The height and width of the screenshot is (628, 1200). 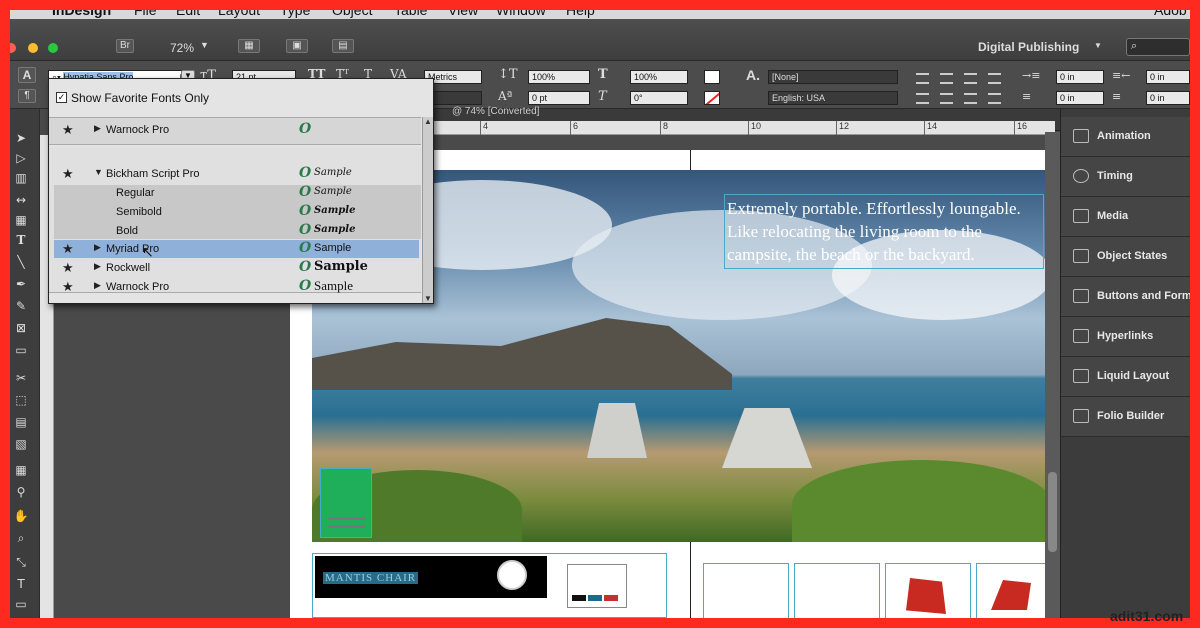 I want to click on justify-all-icon, so click(x=994, y=98).